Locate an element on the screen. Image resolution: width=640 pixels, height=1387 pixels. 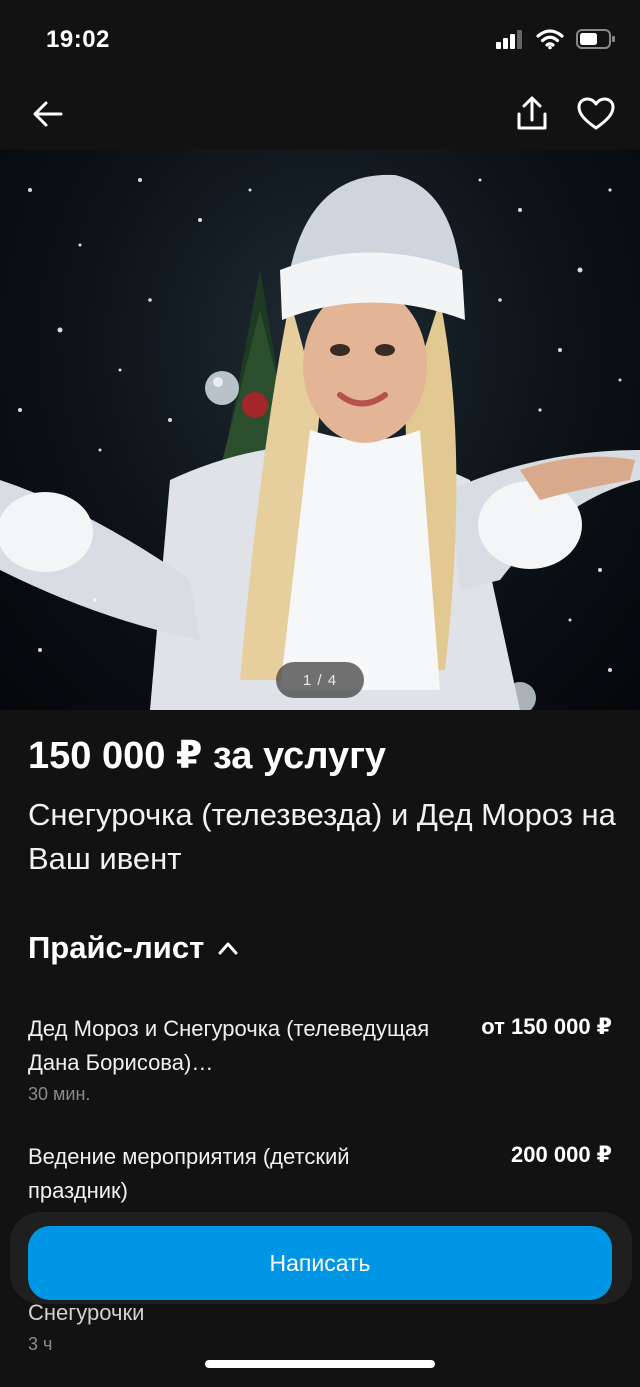
price-item-duration: 3 ч is located at coordinates (40, 1344).